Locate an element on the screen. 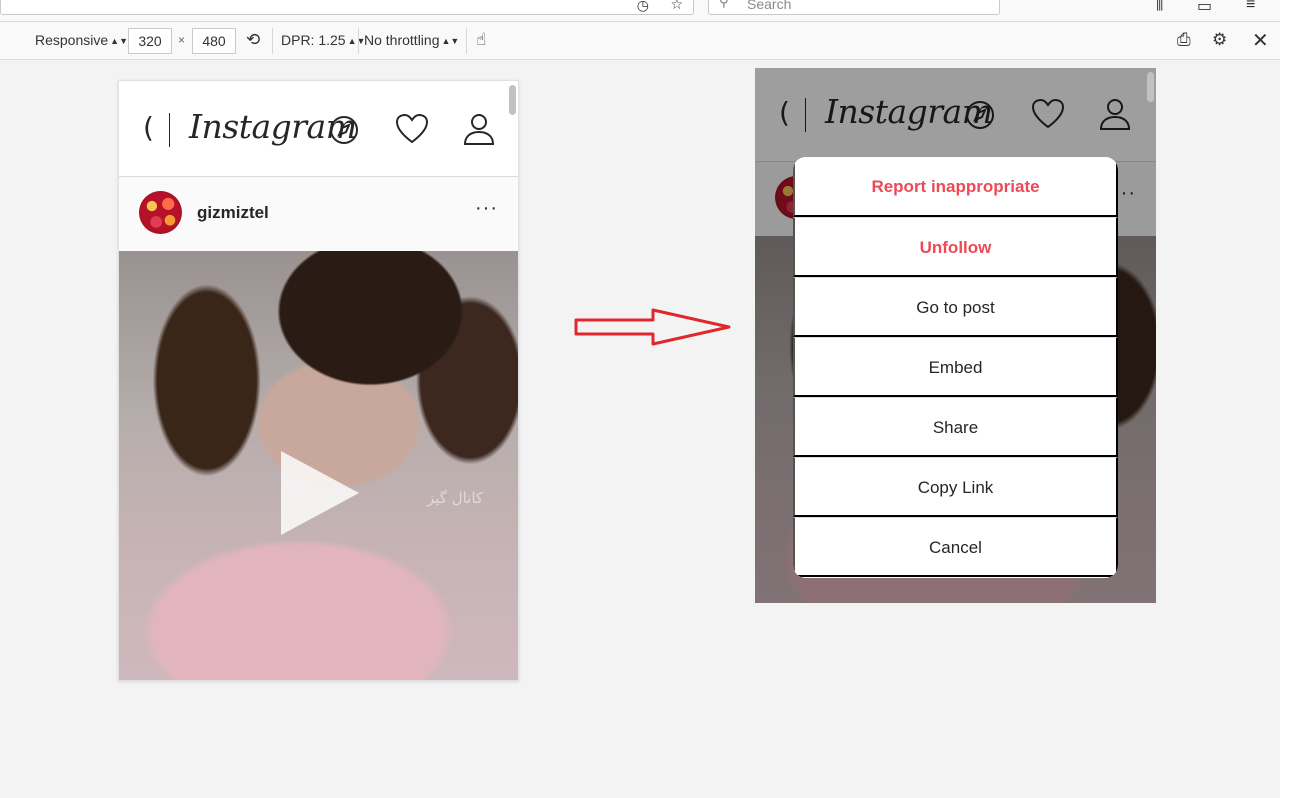 The height and width of the screenshot is (798, 1293). search-bar: ⚲ Search is located at coordinates (854, 7).